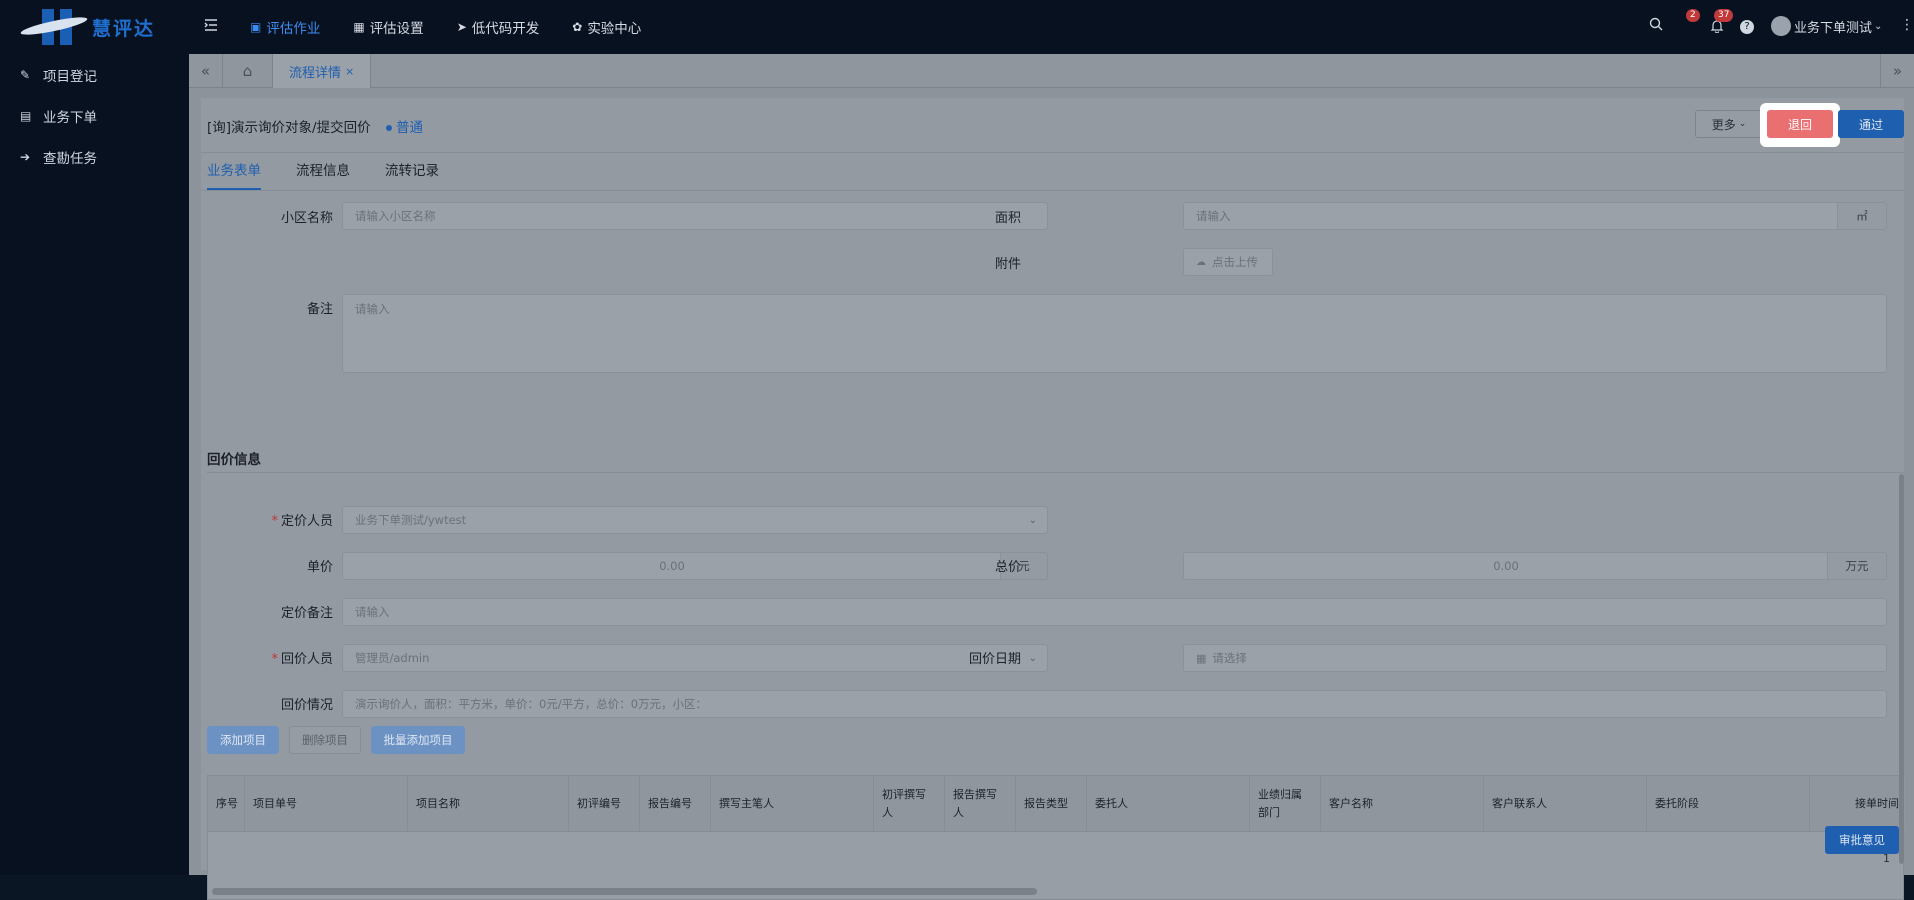 This screenshot has width=1914, height=900. I want to click on user-menu: 业务下单测试 ⌄, so click(1826, 26).